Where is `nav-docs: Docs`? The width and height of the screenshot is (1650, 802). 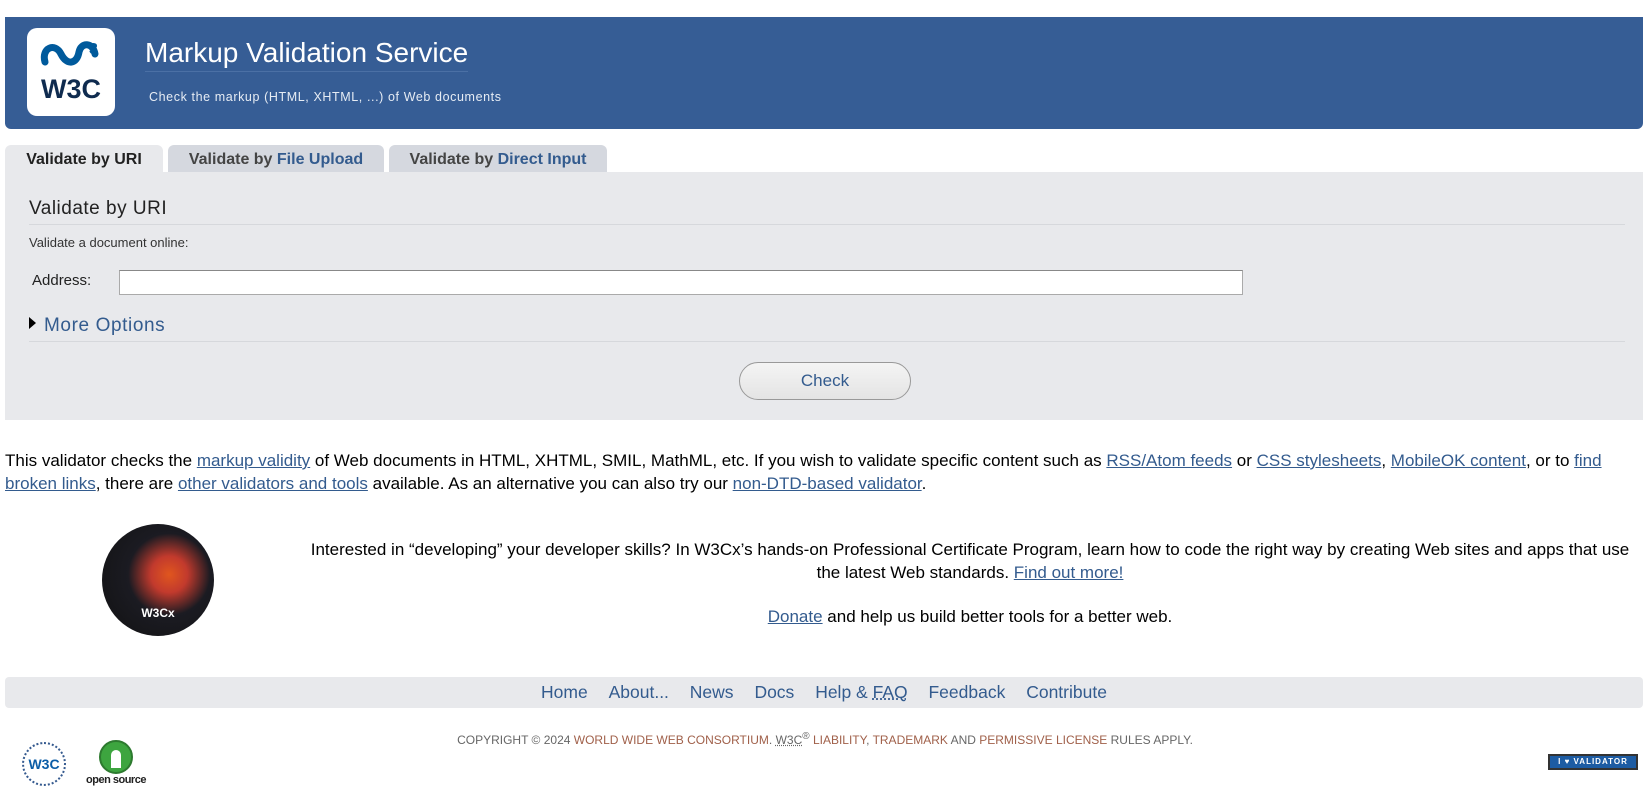 nav-docs: Docs is located at coordinates (774, 692).